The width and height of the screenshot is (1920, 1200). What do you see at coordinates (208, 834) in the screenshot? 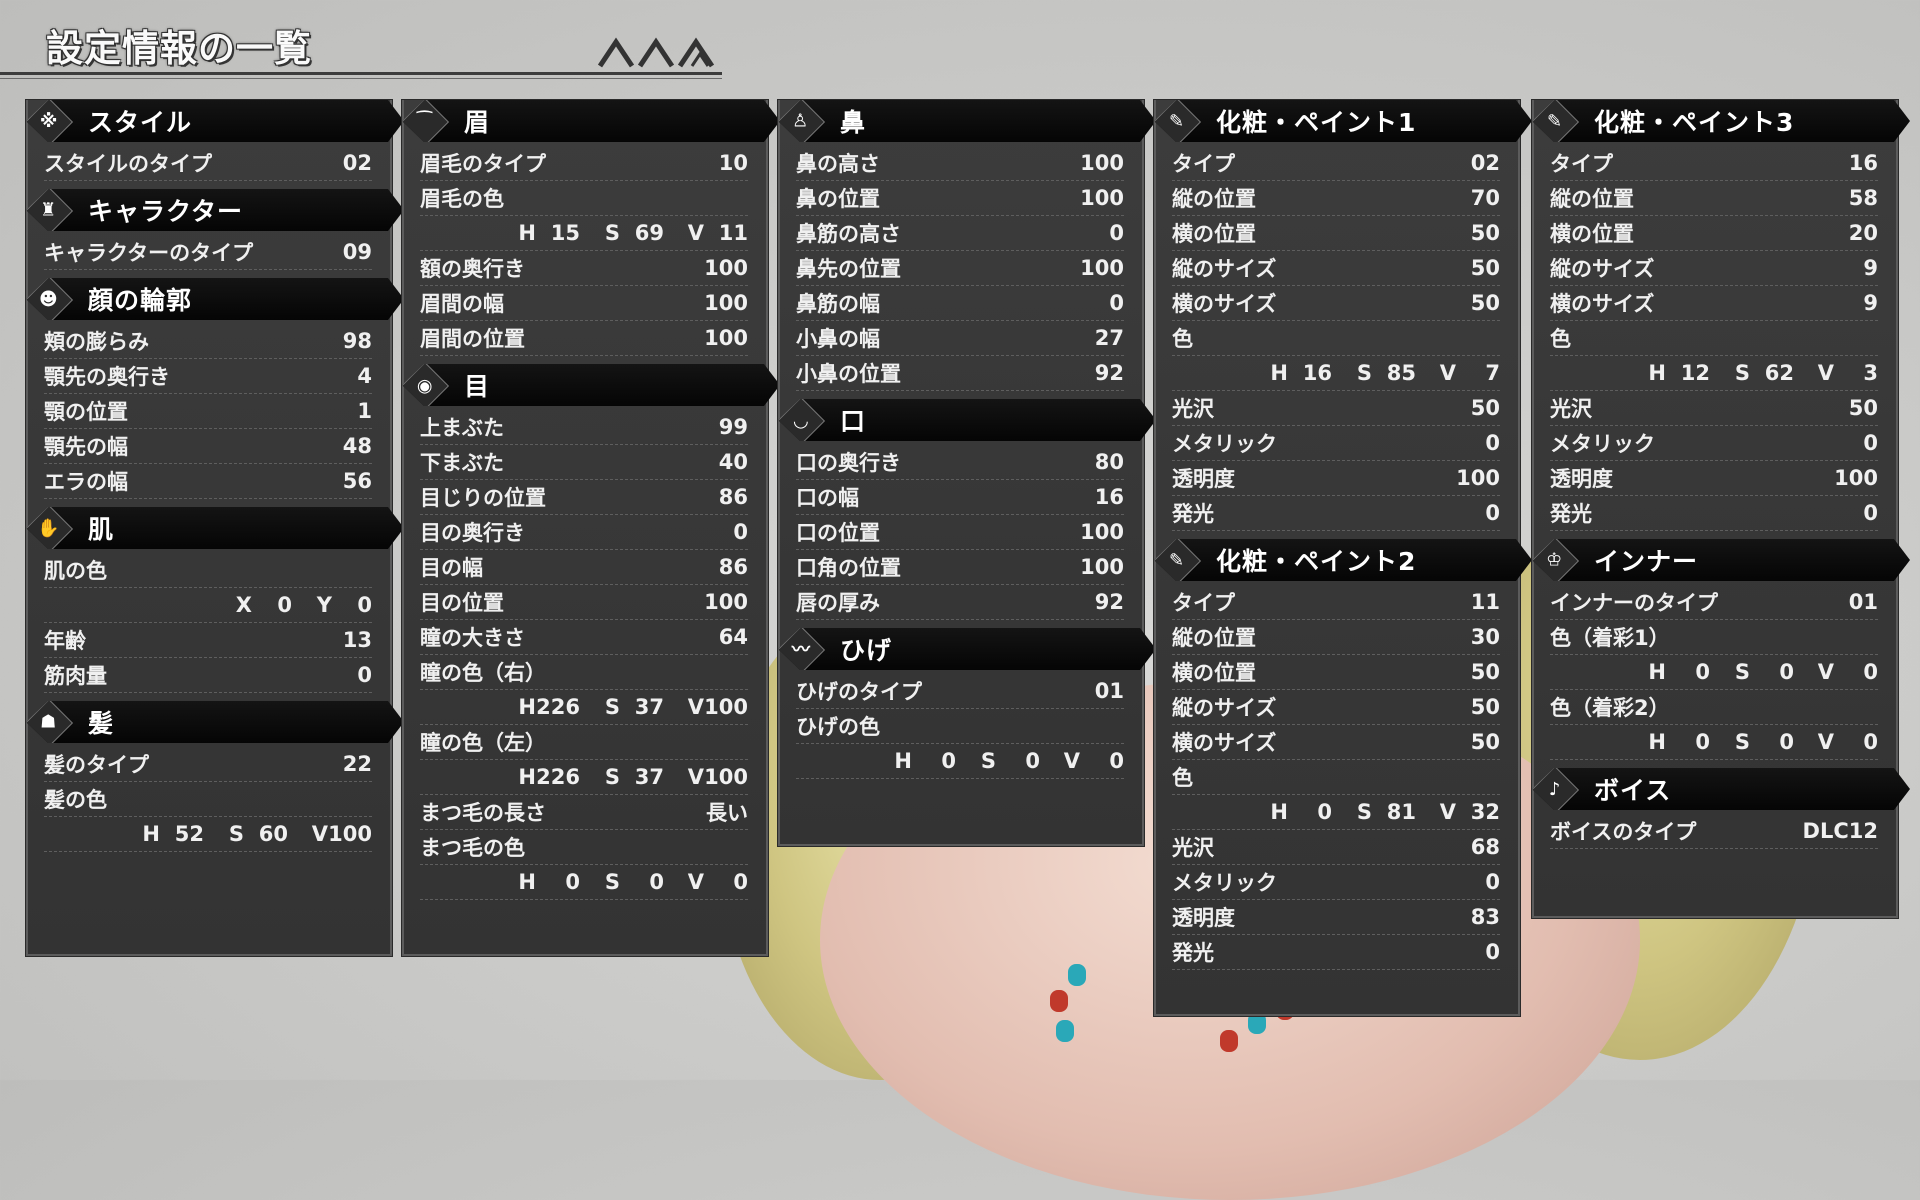
I see `hsv-values: H 52 S 60 V 100` at bounding box center [208, 834].